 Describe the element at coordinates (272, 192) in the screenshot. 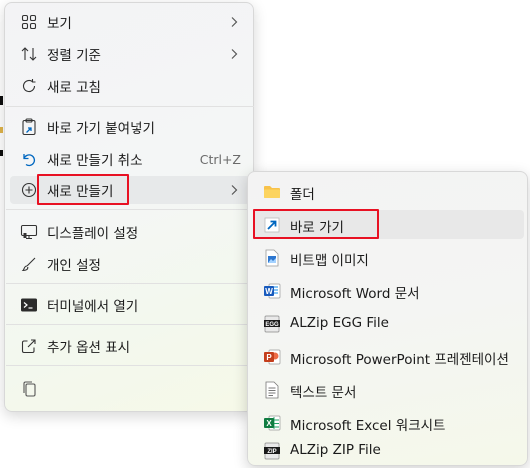

I see `folder-icon` at that location.